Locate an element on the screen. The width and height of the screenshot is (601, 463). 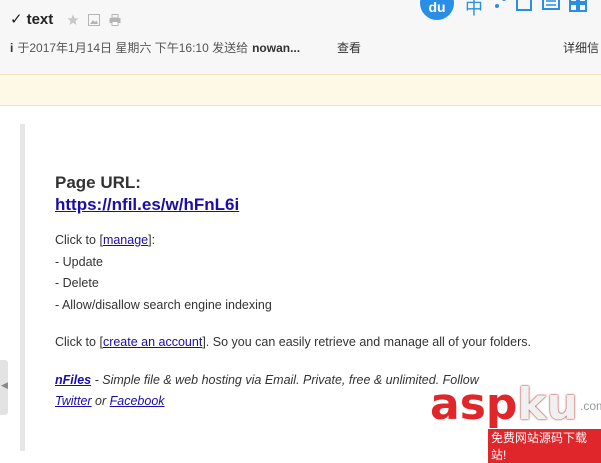
create-account-link: create an account is located at coordinates (152, 342).